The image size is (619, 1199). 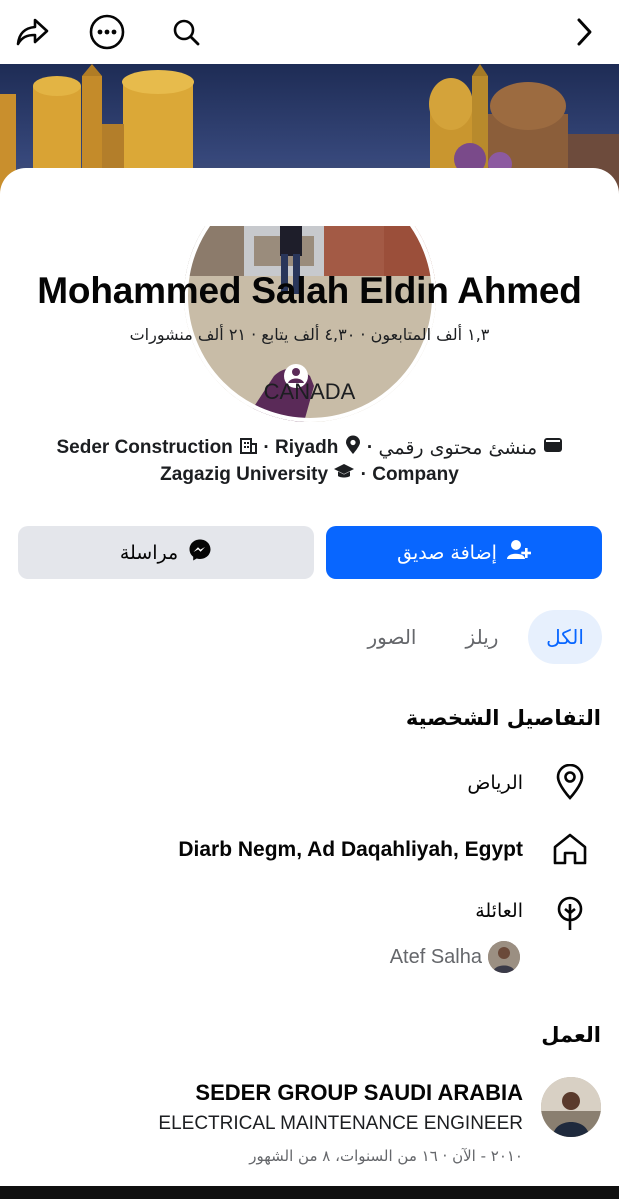 I want to click on current-city-text: الرياض, so click(x=495, y=783).